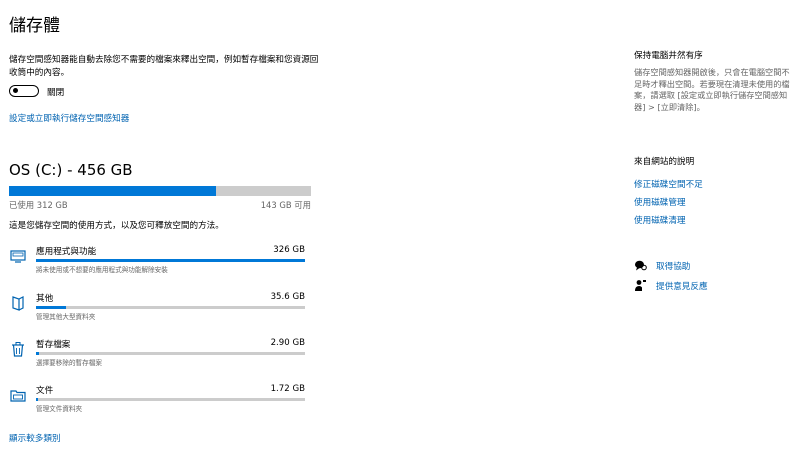 This screenshot has height=451, width=800. Describe the element at coordinates (18, 303) in the screenshot. I see `book-icon` at that location.